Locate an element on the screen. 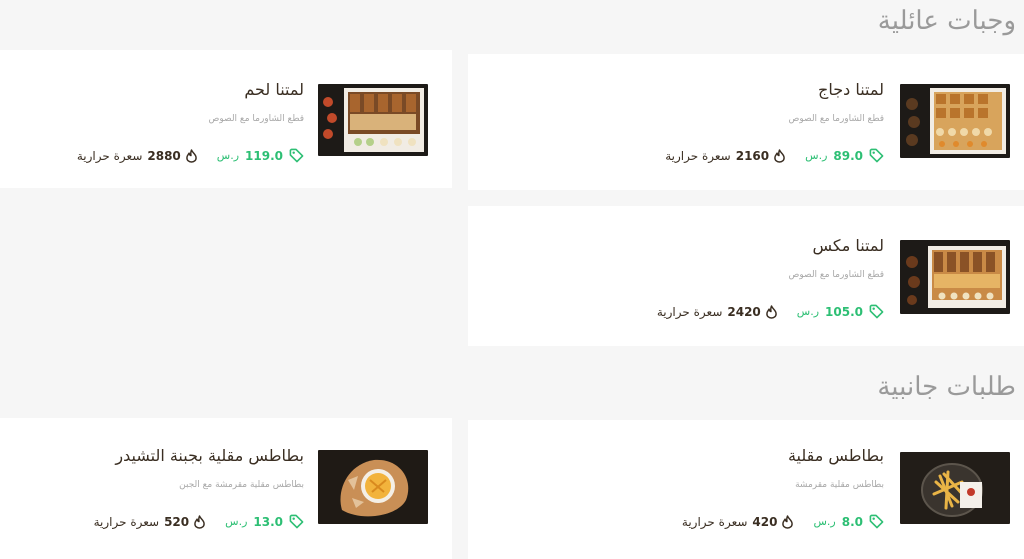 The image size is (1024, 559). section-title-side-orders: طلبات جانبية is located at coordinates (946, 387).